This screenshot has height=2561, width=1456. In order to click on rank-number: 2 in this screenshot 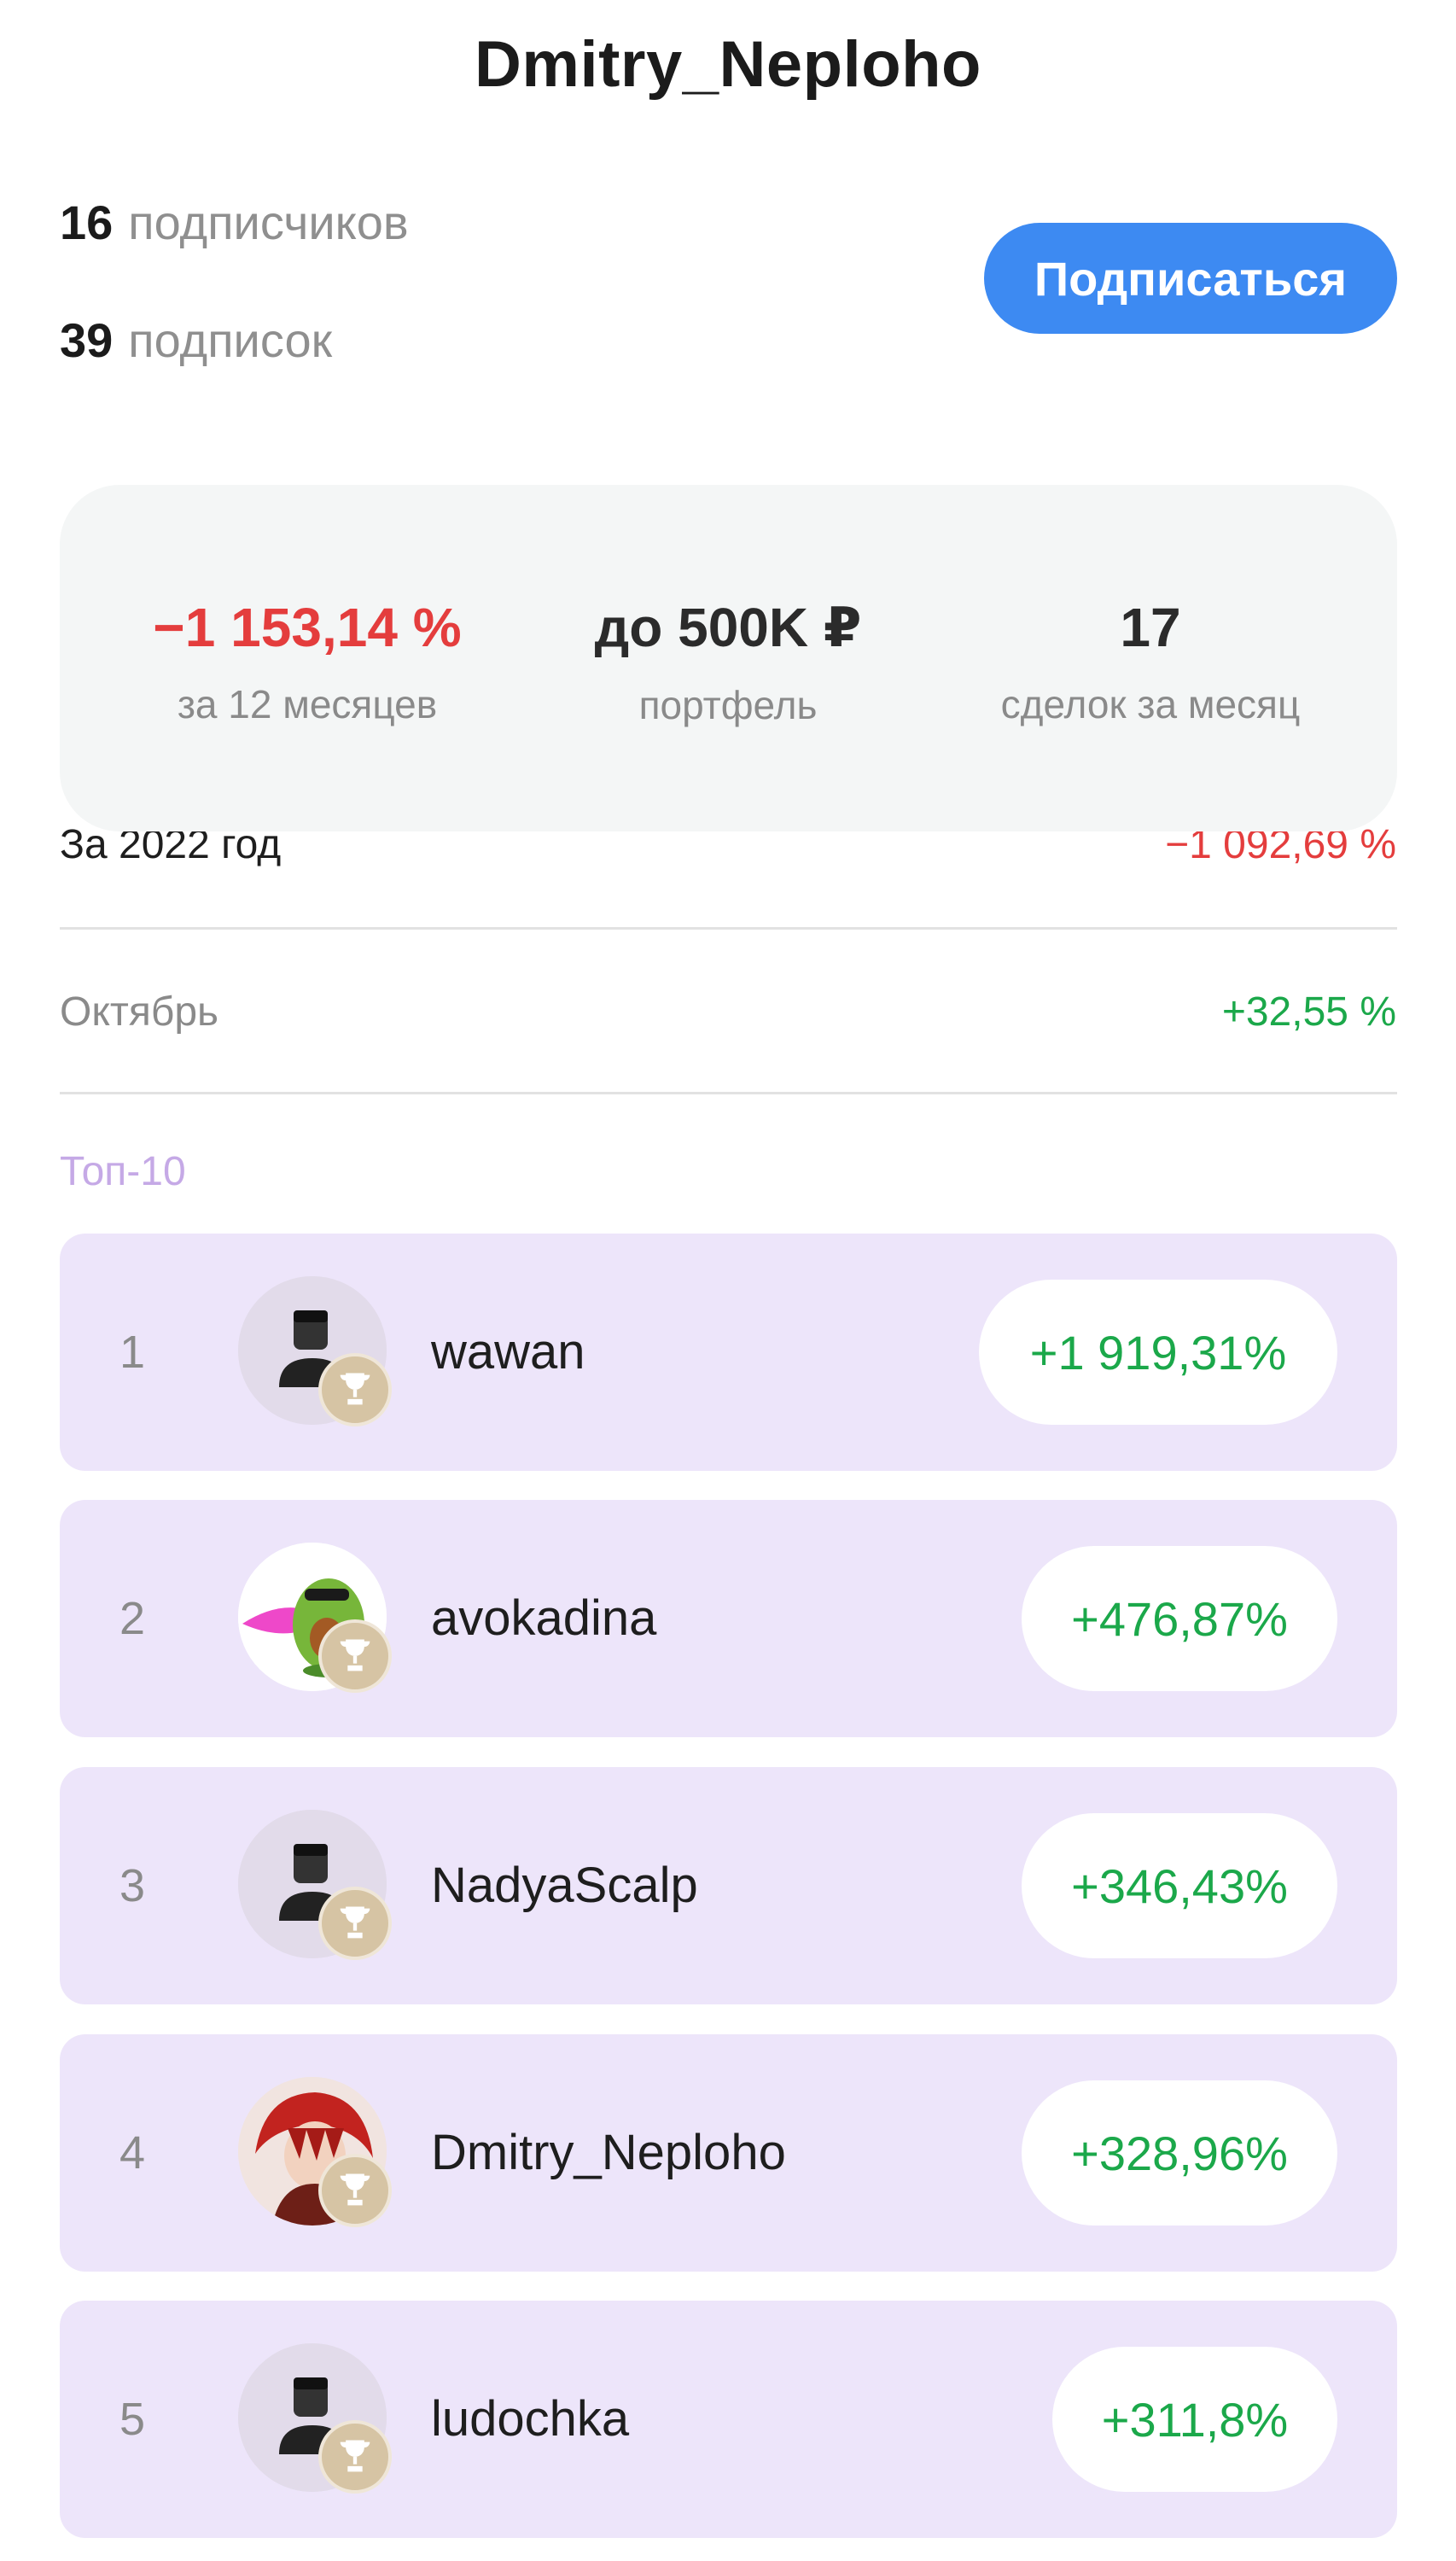, I will do `click(133, 1618)`.